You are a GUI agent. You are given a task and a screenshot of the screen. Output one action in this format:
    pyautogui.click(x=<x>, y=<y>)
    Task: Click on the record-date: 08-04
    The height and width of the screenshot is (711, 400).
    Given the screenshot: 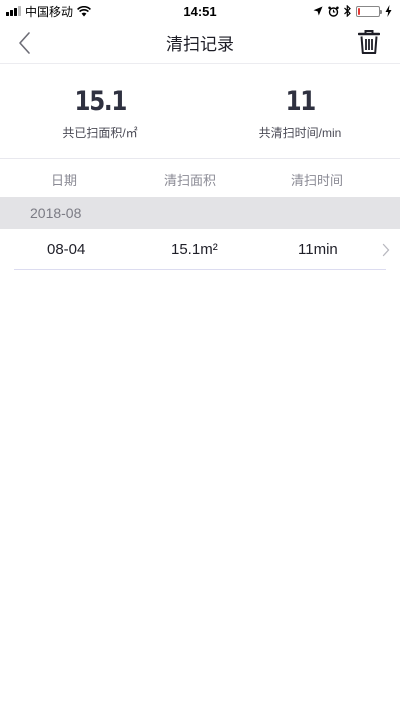 What is the action you would take?
    pyautogui.click(x=66, y=249)
    